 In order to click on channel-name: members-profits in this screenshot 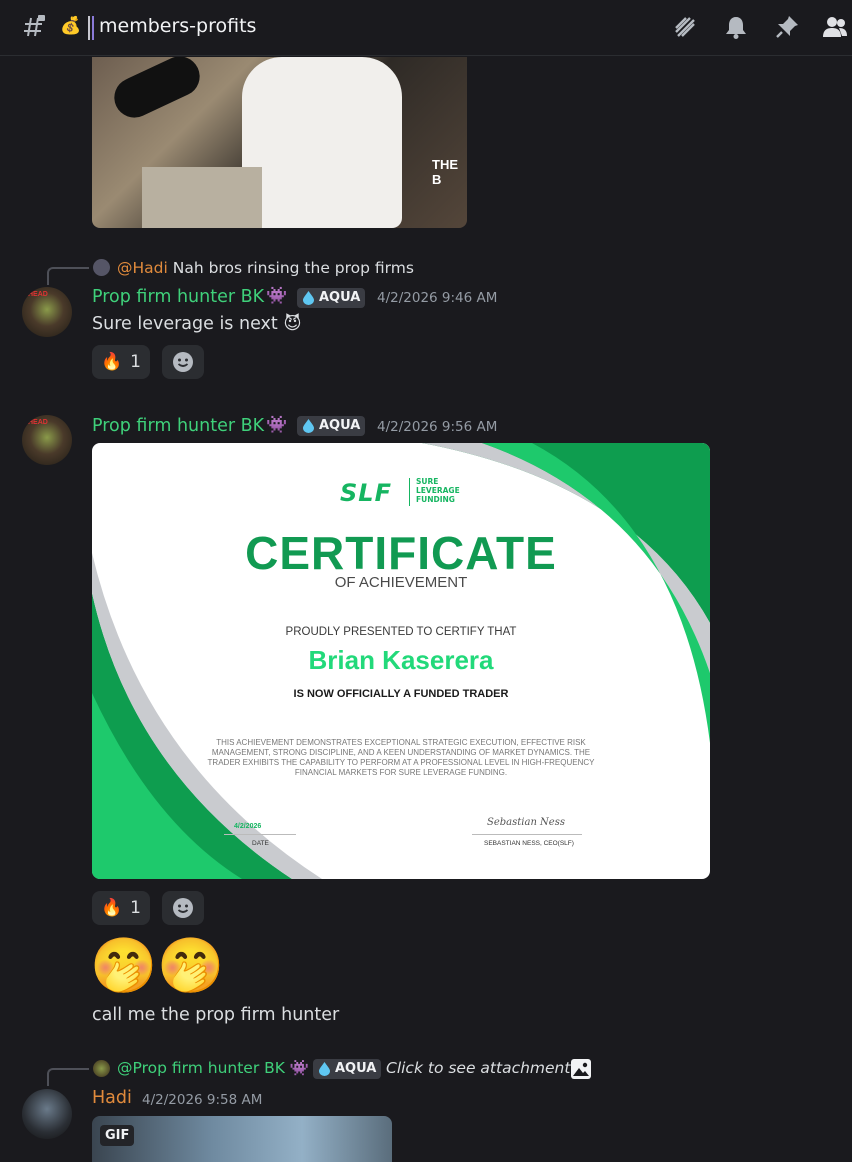, I will do `click(178, 26)`.